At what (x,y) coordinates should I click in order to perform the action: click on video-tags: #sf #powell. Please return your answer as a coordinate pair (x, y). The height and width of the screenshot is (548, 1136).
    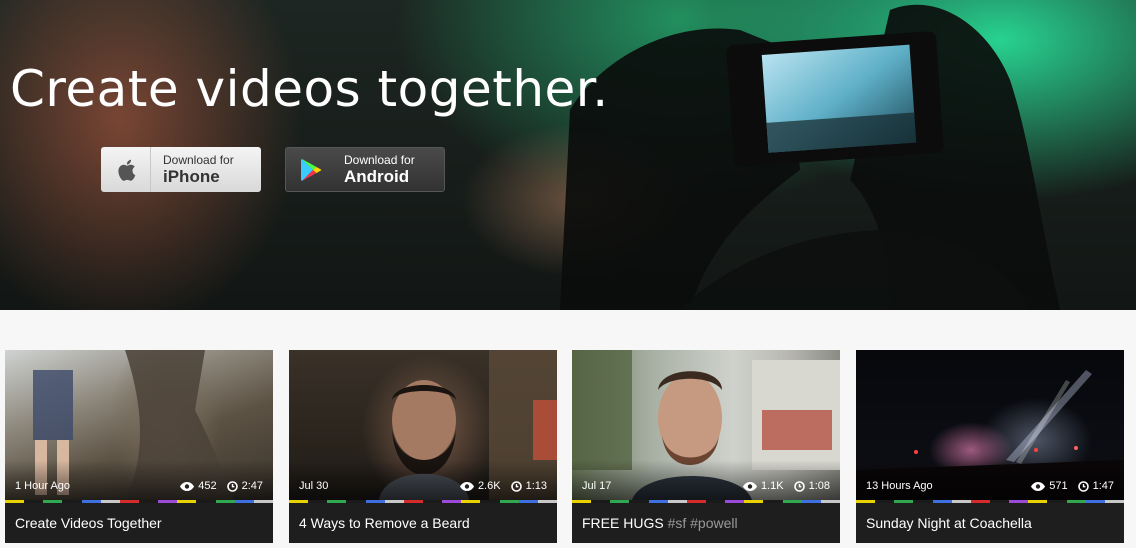
    Looking at the image, I should click on (703, 523).